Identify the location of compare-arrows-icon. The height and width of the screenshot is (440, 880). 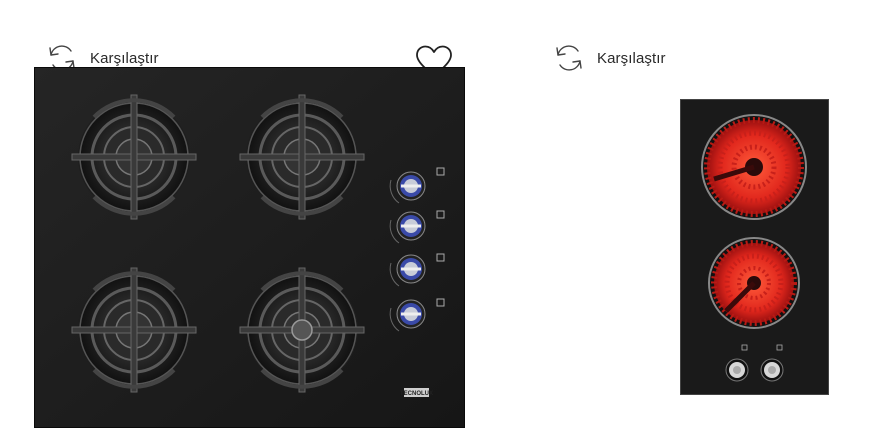
(569, 58).